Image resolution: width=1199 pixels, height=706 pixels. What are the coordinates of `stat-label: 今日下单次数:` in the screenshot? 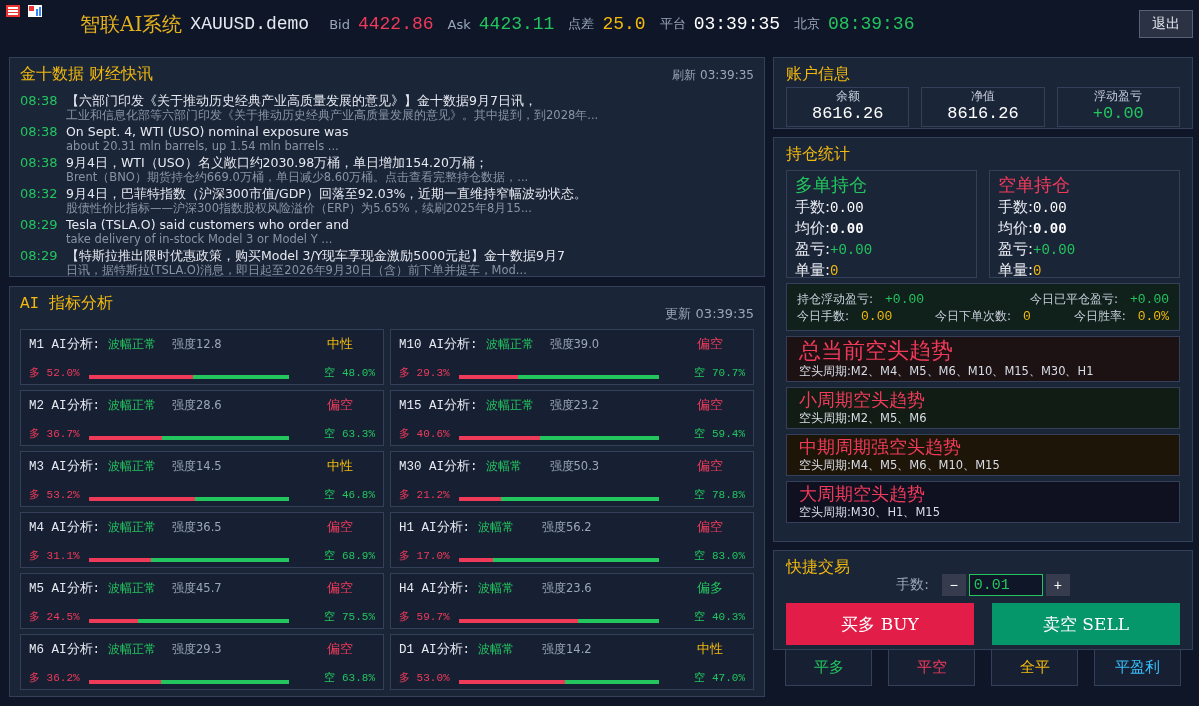 It's located at (973, 316).